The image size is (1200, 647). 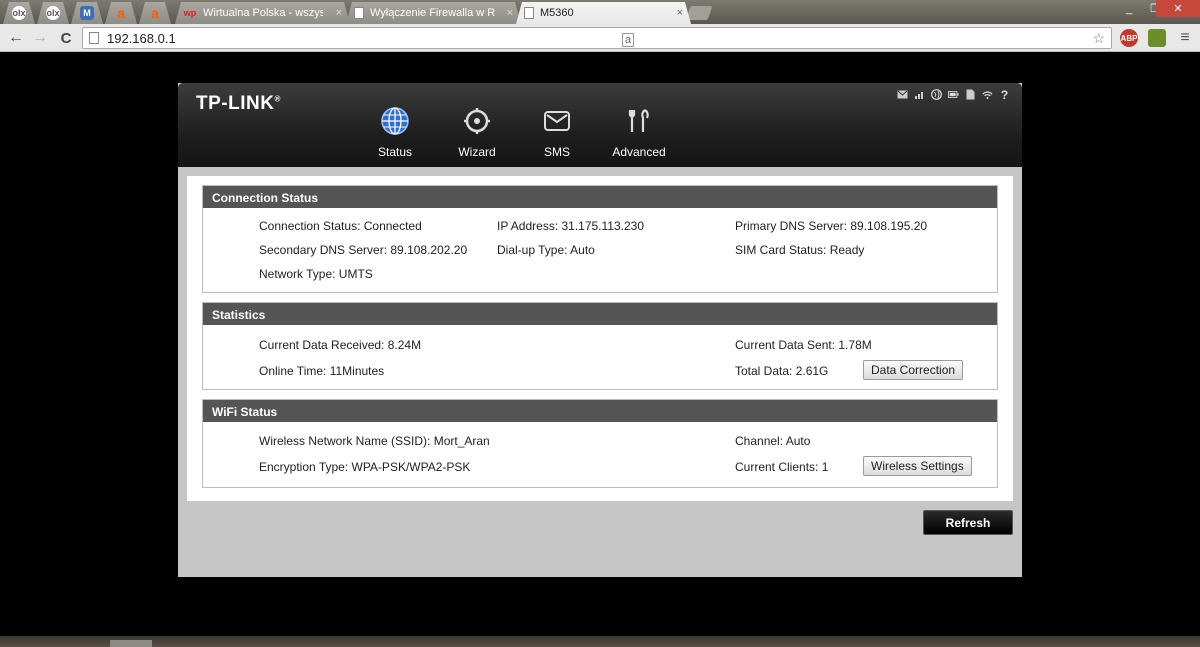 I want to click on secondary-dns-value: Secondary DNS Server: 89.108.202.20, so click(x=363, y=250).